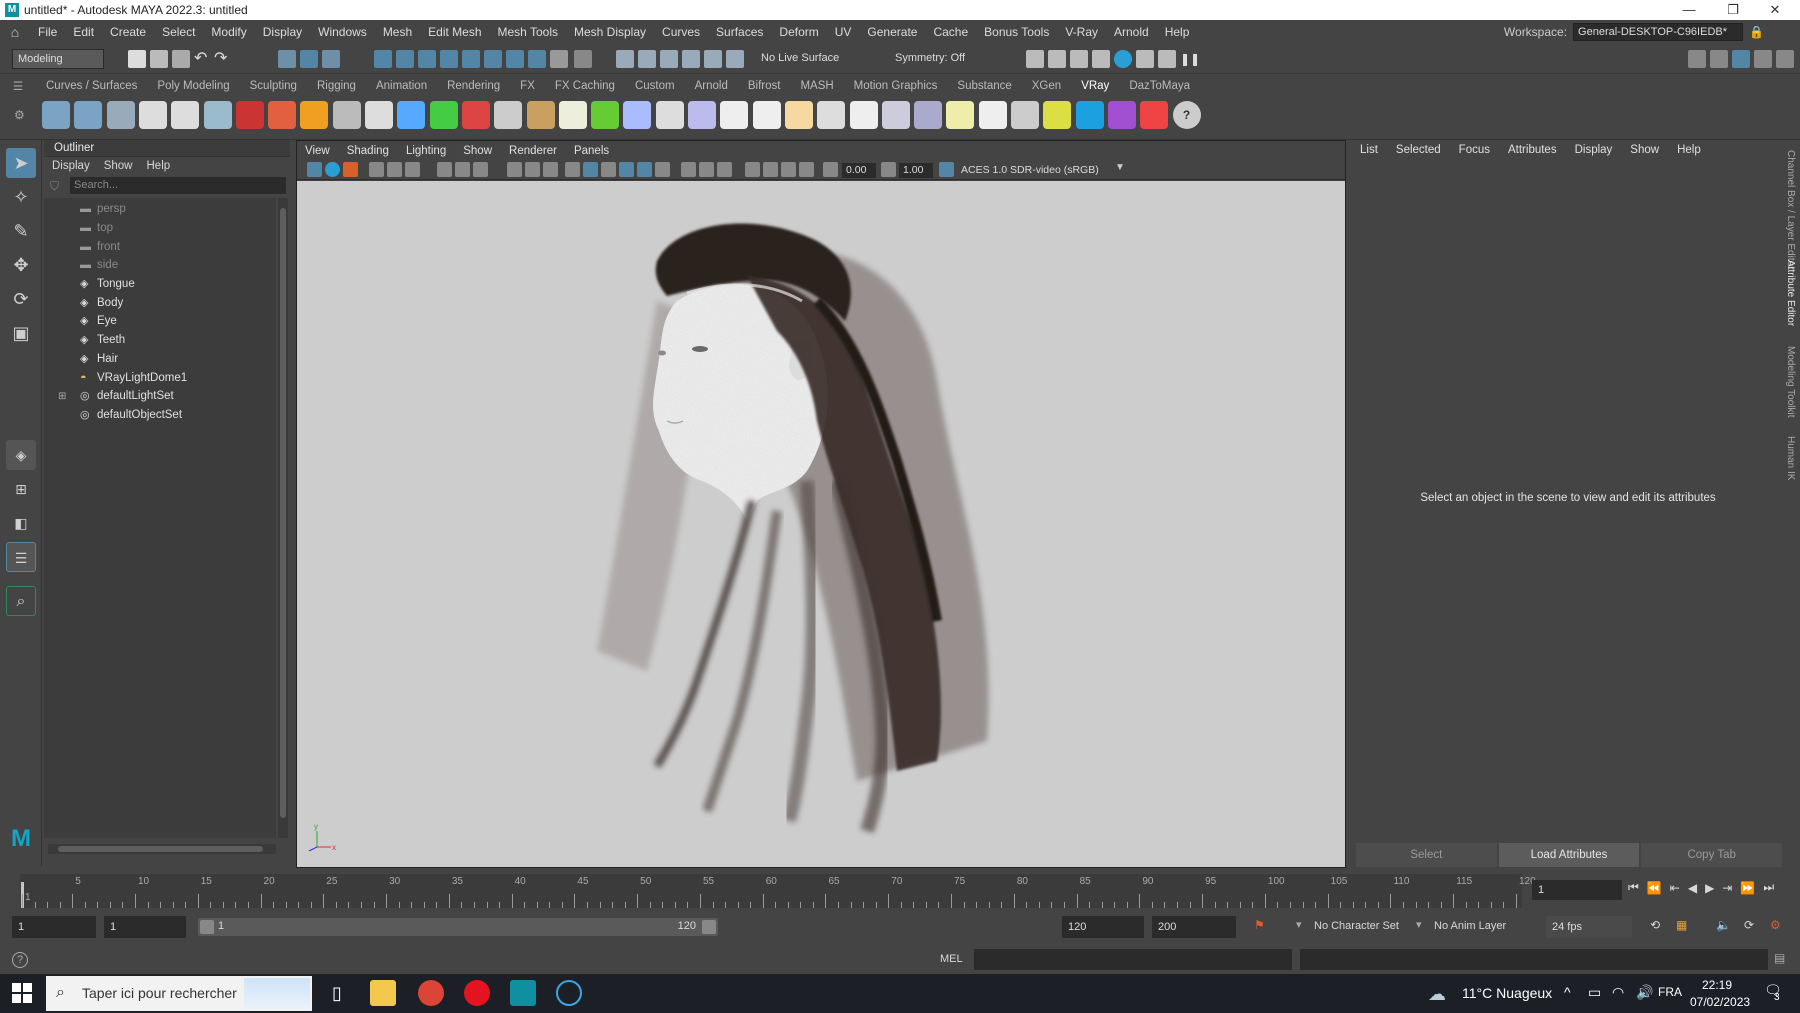 The height and width of the screenshot is (1013, 1800). I want to click on wifi-icon: ◠, so click(1618, 992).